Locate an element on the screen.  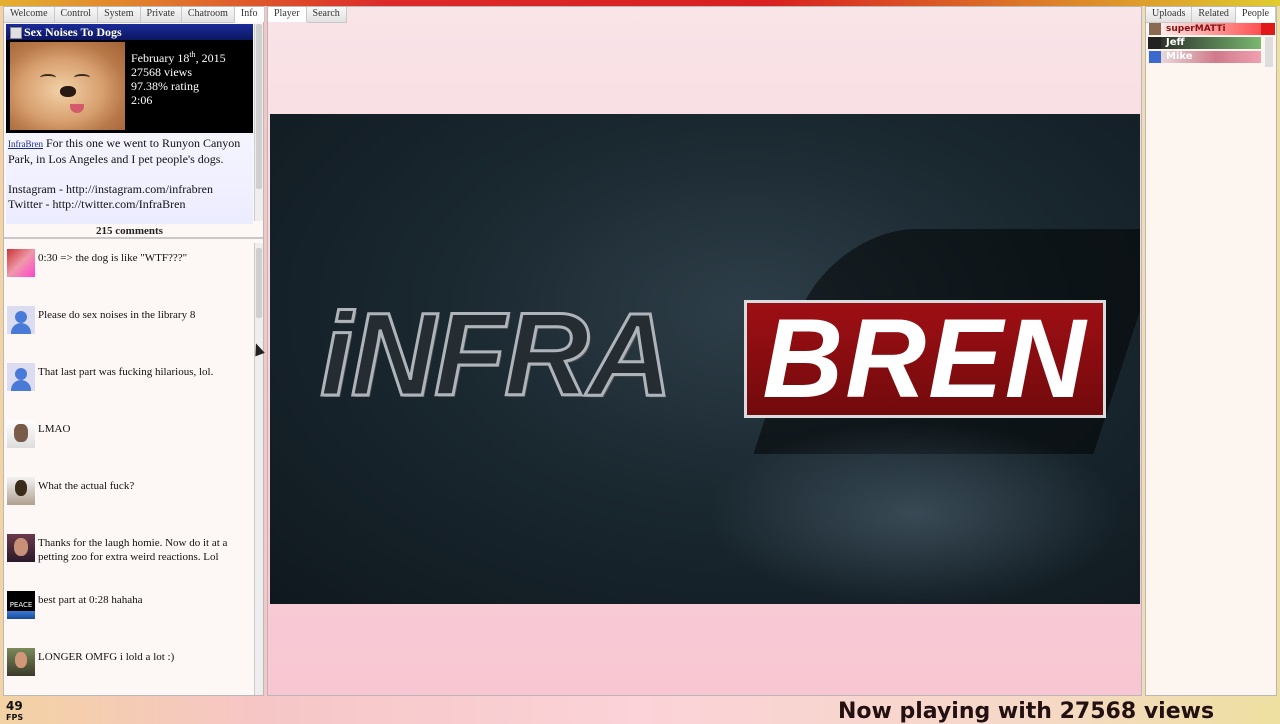
tab-system: System is located at coordinates (119, 15).